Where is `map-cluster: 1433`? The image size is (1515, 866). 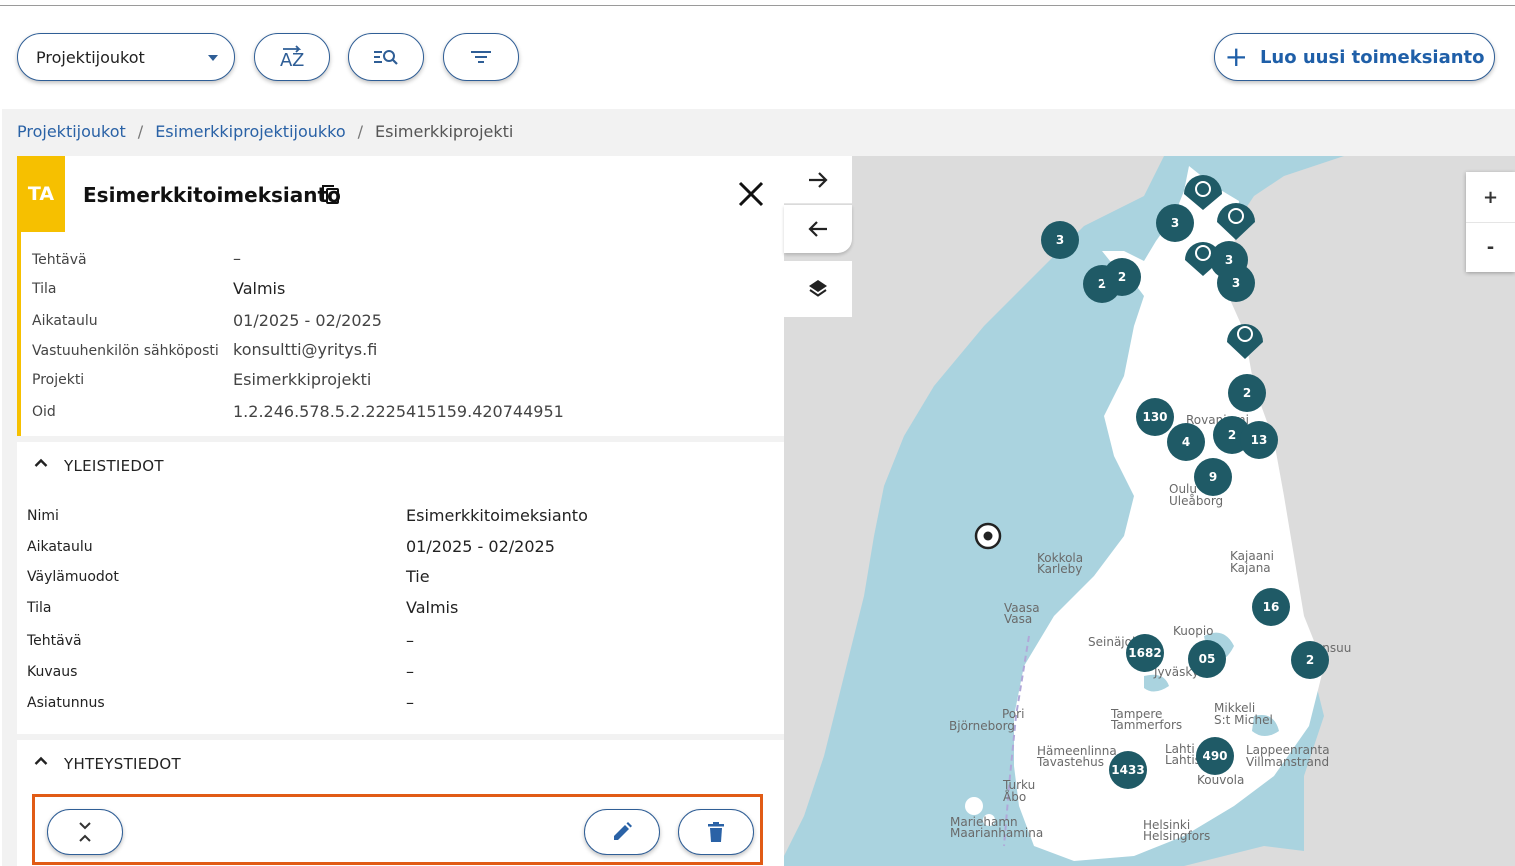 map-cluster: 1433 is located at coordinates (1128, 770).